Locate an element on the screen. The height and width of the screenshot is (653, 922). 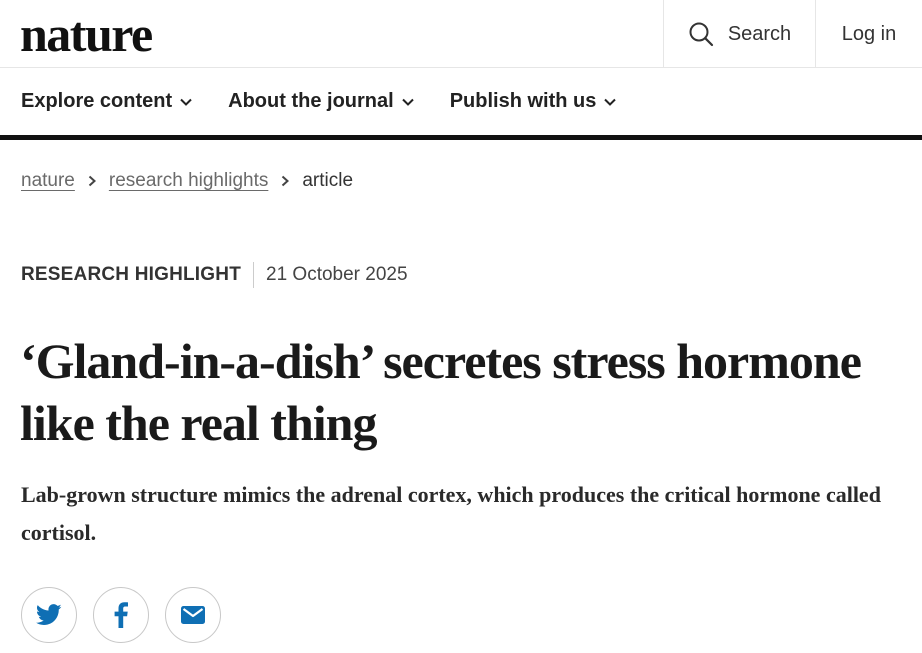
search-label: Search is located at coordinates (759, 33).